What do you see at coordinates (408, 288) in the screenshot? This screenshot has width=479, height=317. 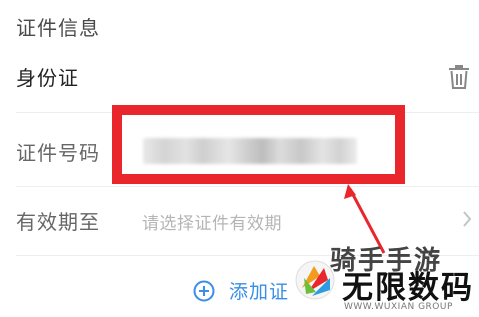 I see `watermark-brand: 无限数码` at bounding box center [408, 288].